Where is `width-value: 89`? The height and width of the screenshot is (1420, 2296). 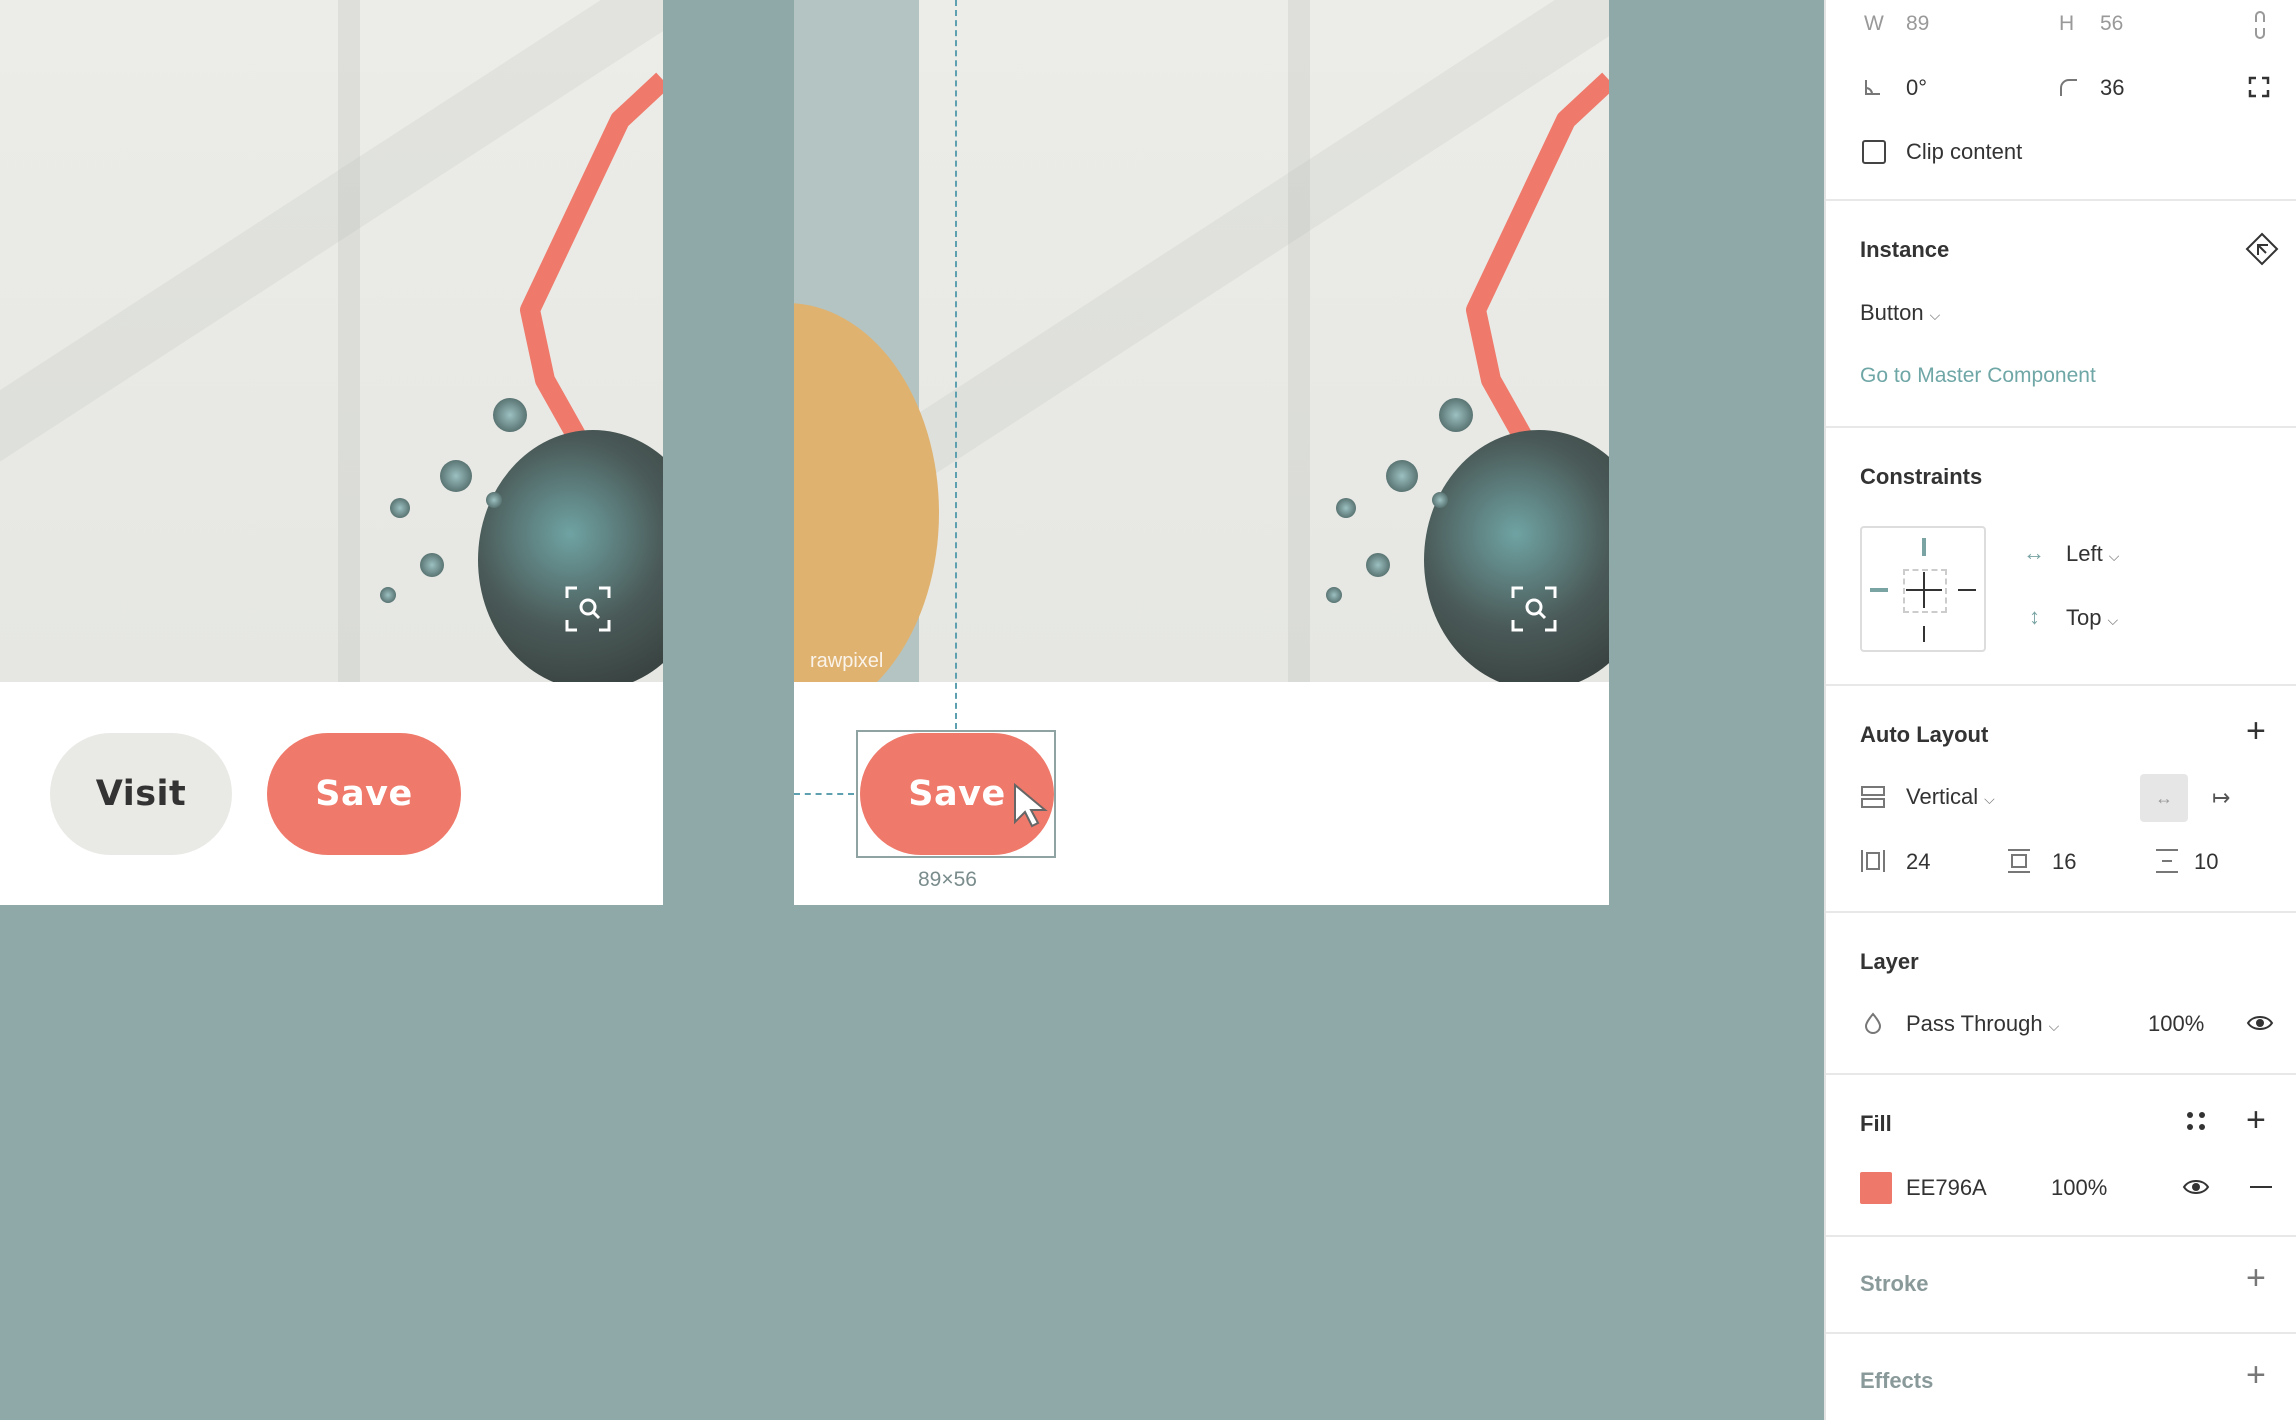
width-value: 89 is located at coordinates (1917, 24).